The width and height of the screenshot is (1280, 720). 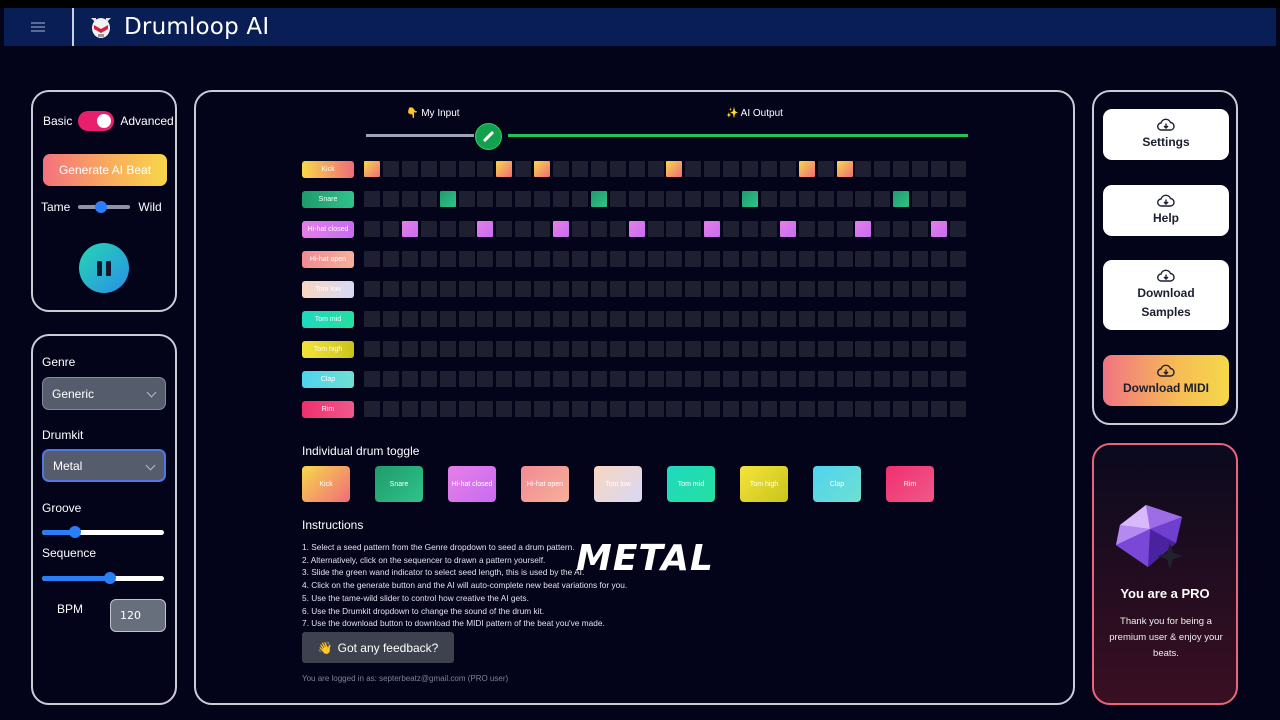 I want to click on drumkit-select: Metal, so click(x=104, y=465).